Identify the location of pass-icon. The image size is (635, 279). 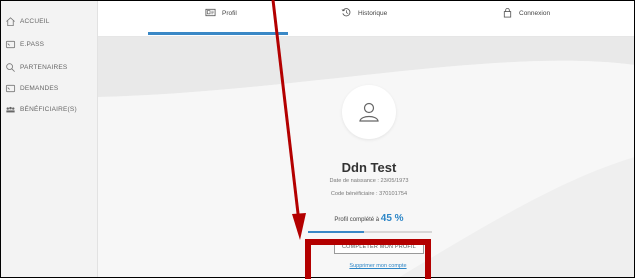
(10, 44).